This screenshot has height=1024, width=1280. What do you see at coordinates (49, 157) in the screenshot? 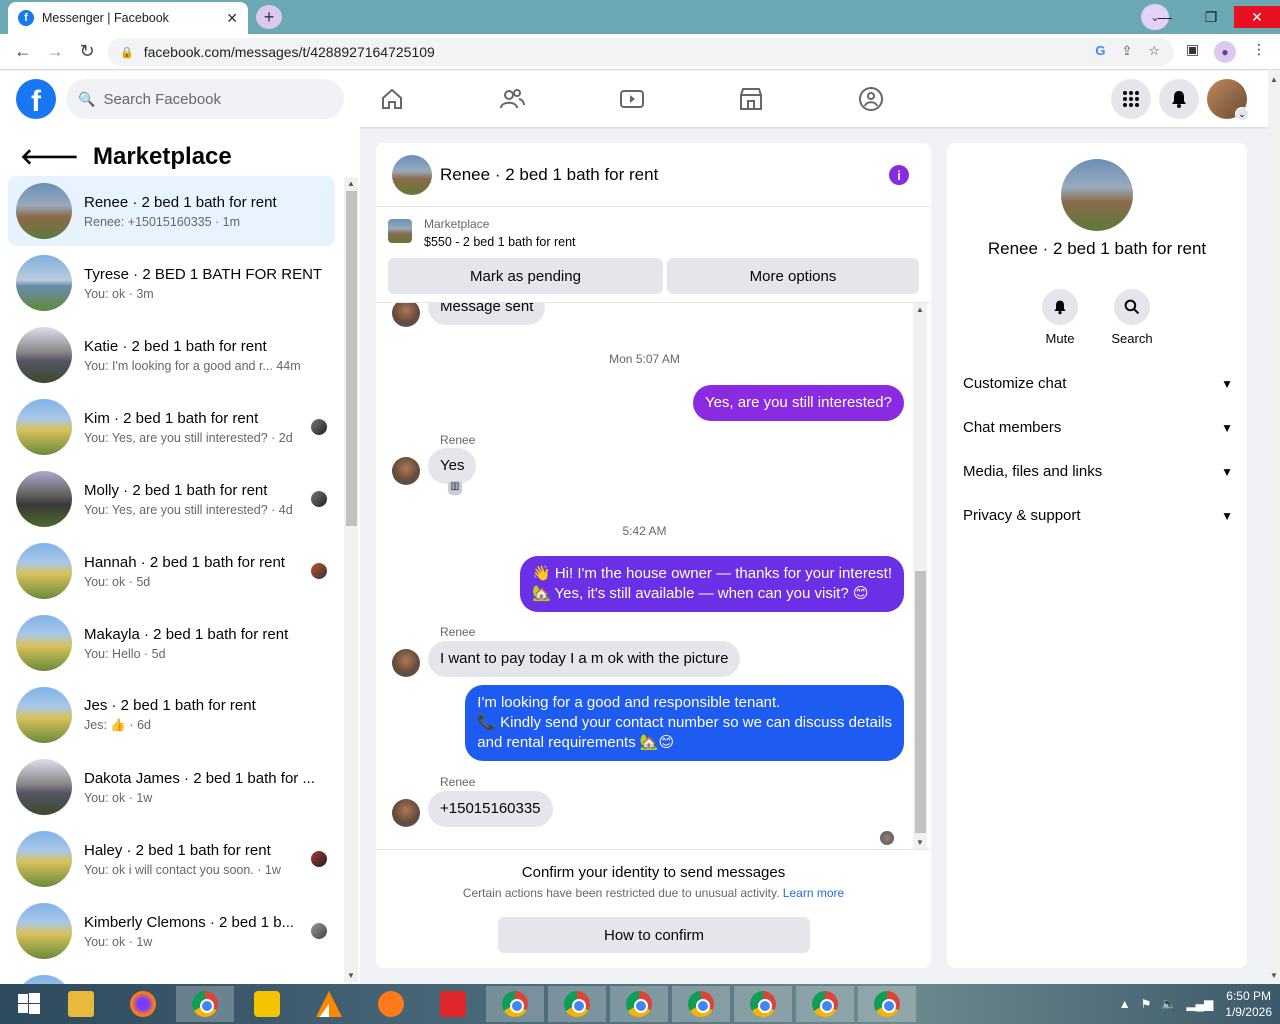
I see `back-arrow-icon: 🡐` at bounding box center [49, 157].